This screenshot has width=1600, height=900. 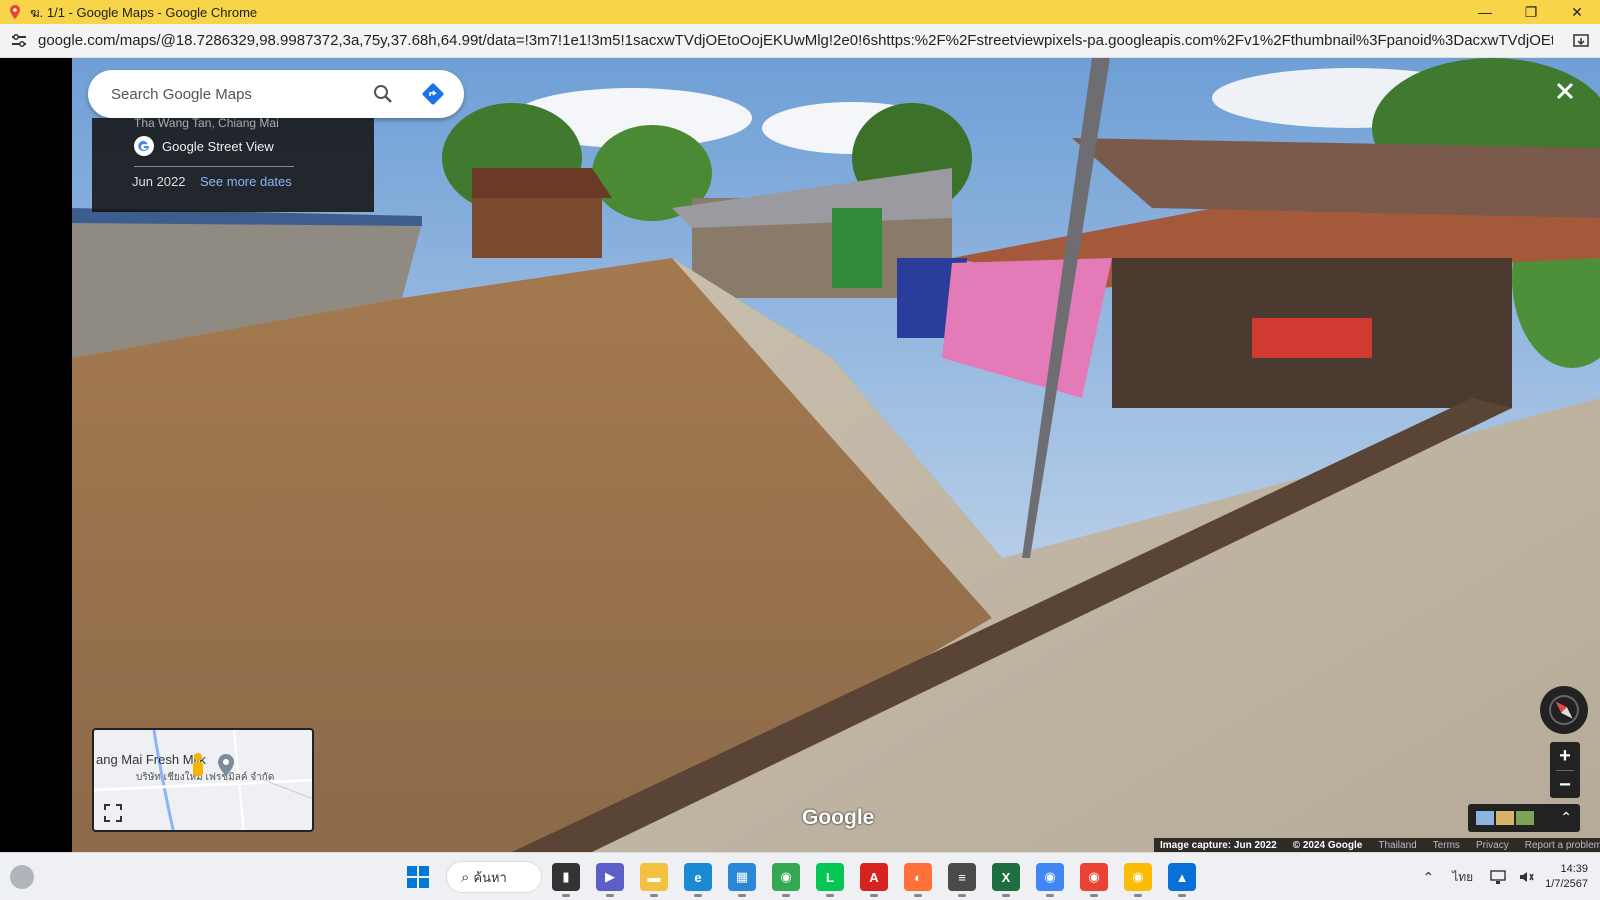 What do you see at coordinates (1397, 845) in the screenshot?
I see `country-link: Thailand` at bounding box center [1397, 845].